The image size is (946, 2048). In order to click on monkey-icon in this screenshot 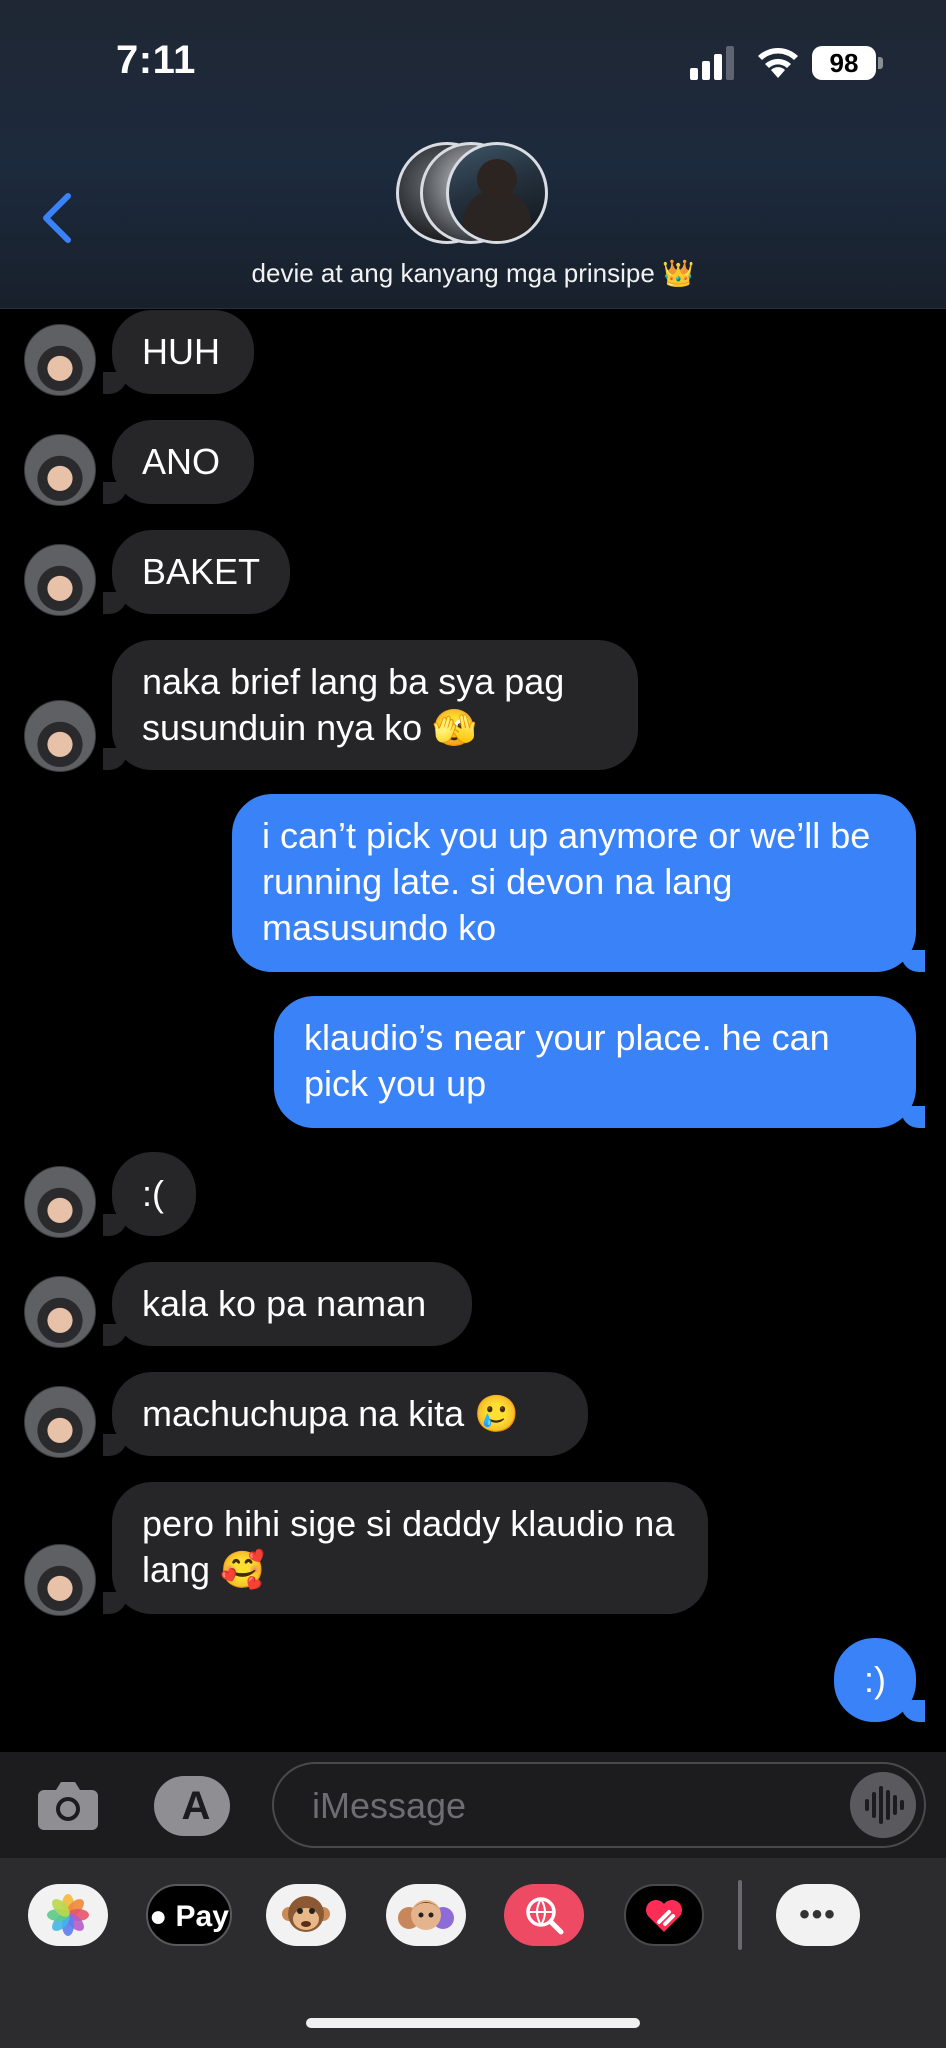, I will do `click(306, 1914)`.